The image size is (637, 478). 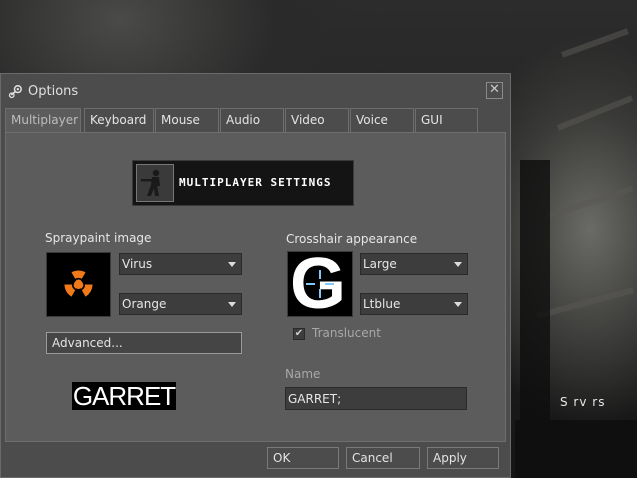 I want to click on combo-value: Orange, so click(x=144, y=304).